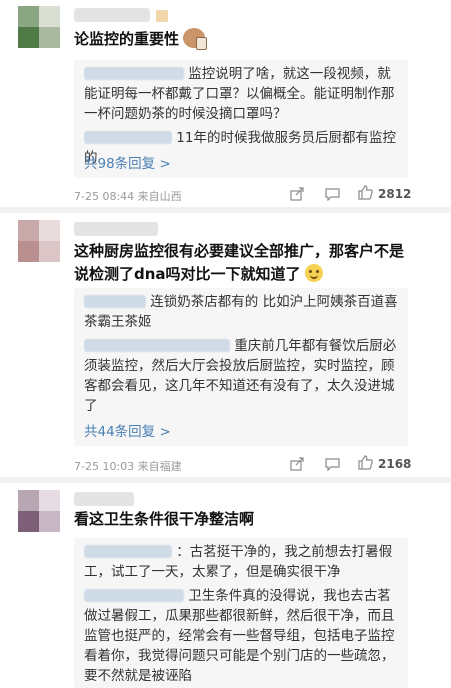  Describe the element at coordinates (395, 464) in the screenshot. I see `like-count: 2168` at that location.